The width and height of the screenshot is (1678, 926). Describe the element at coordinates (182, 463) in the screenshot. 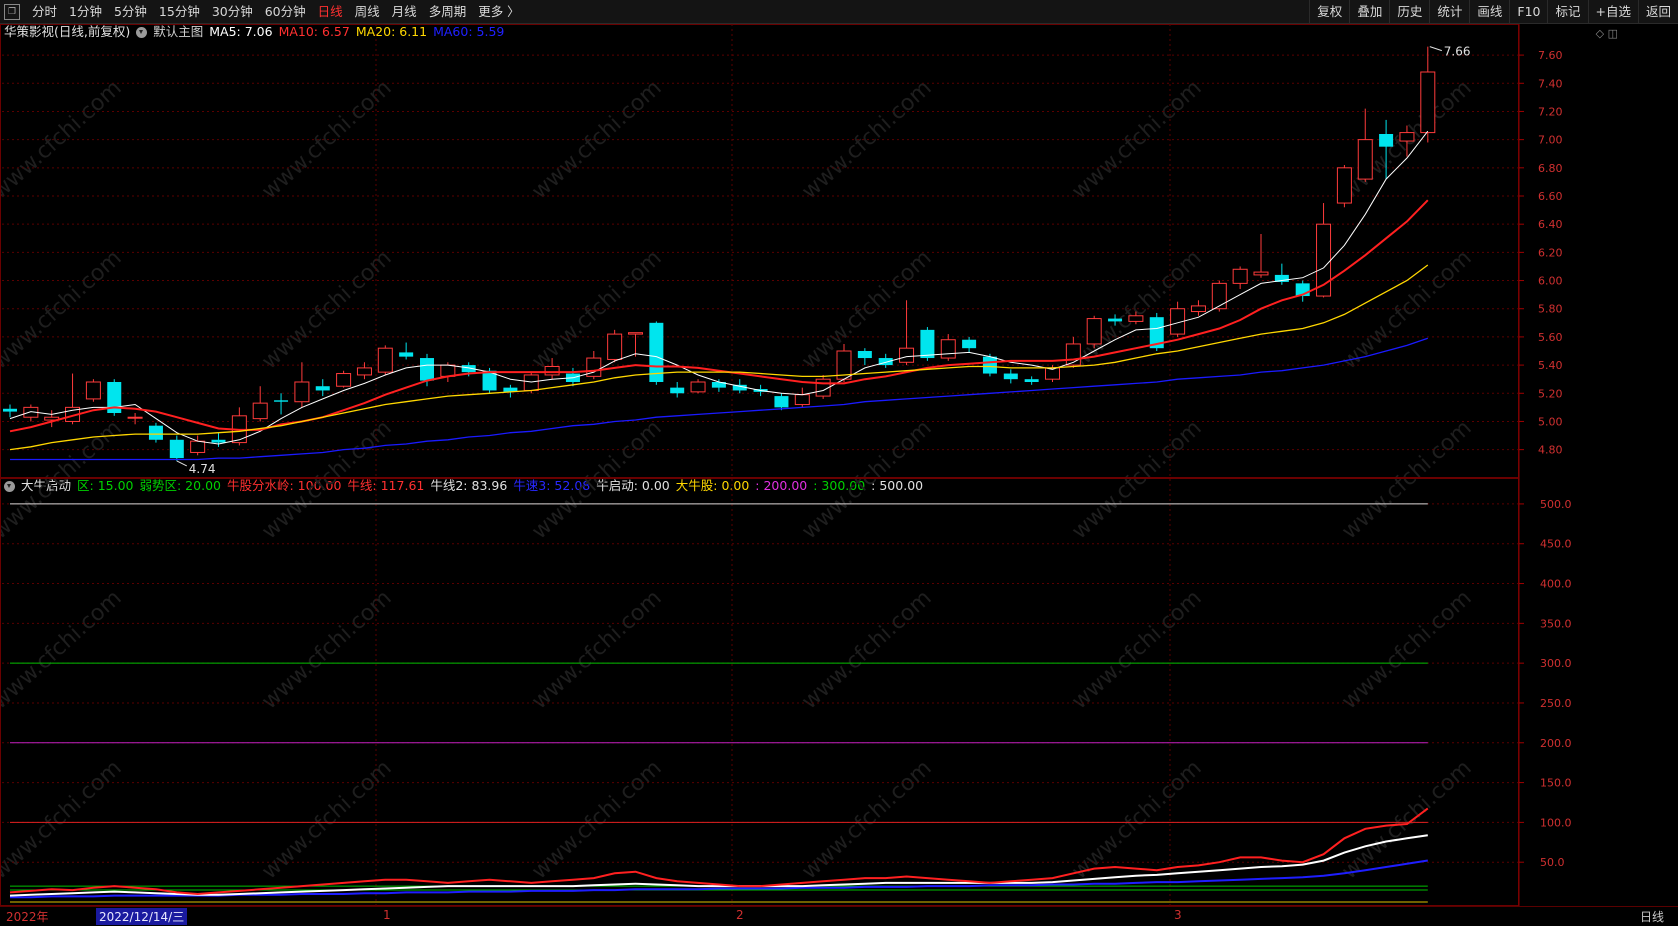

I see `low-marker` at that location.